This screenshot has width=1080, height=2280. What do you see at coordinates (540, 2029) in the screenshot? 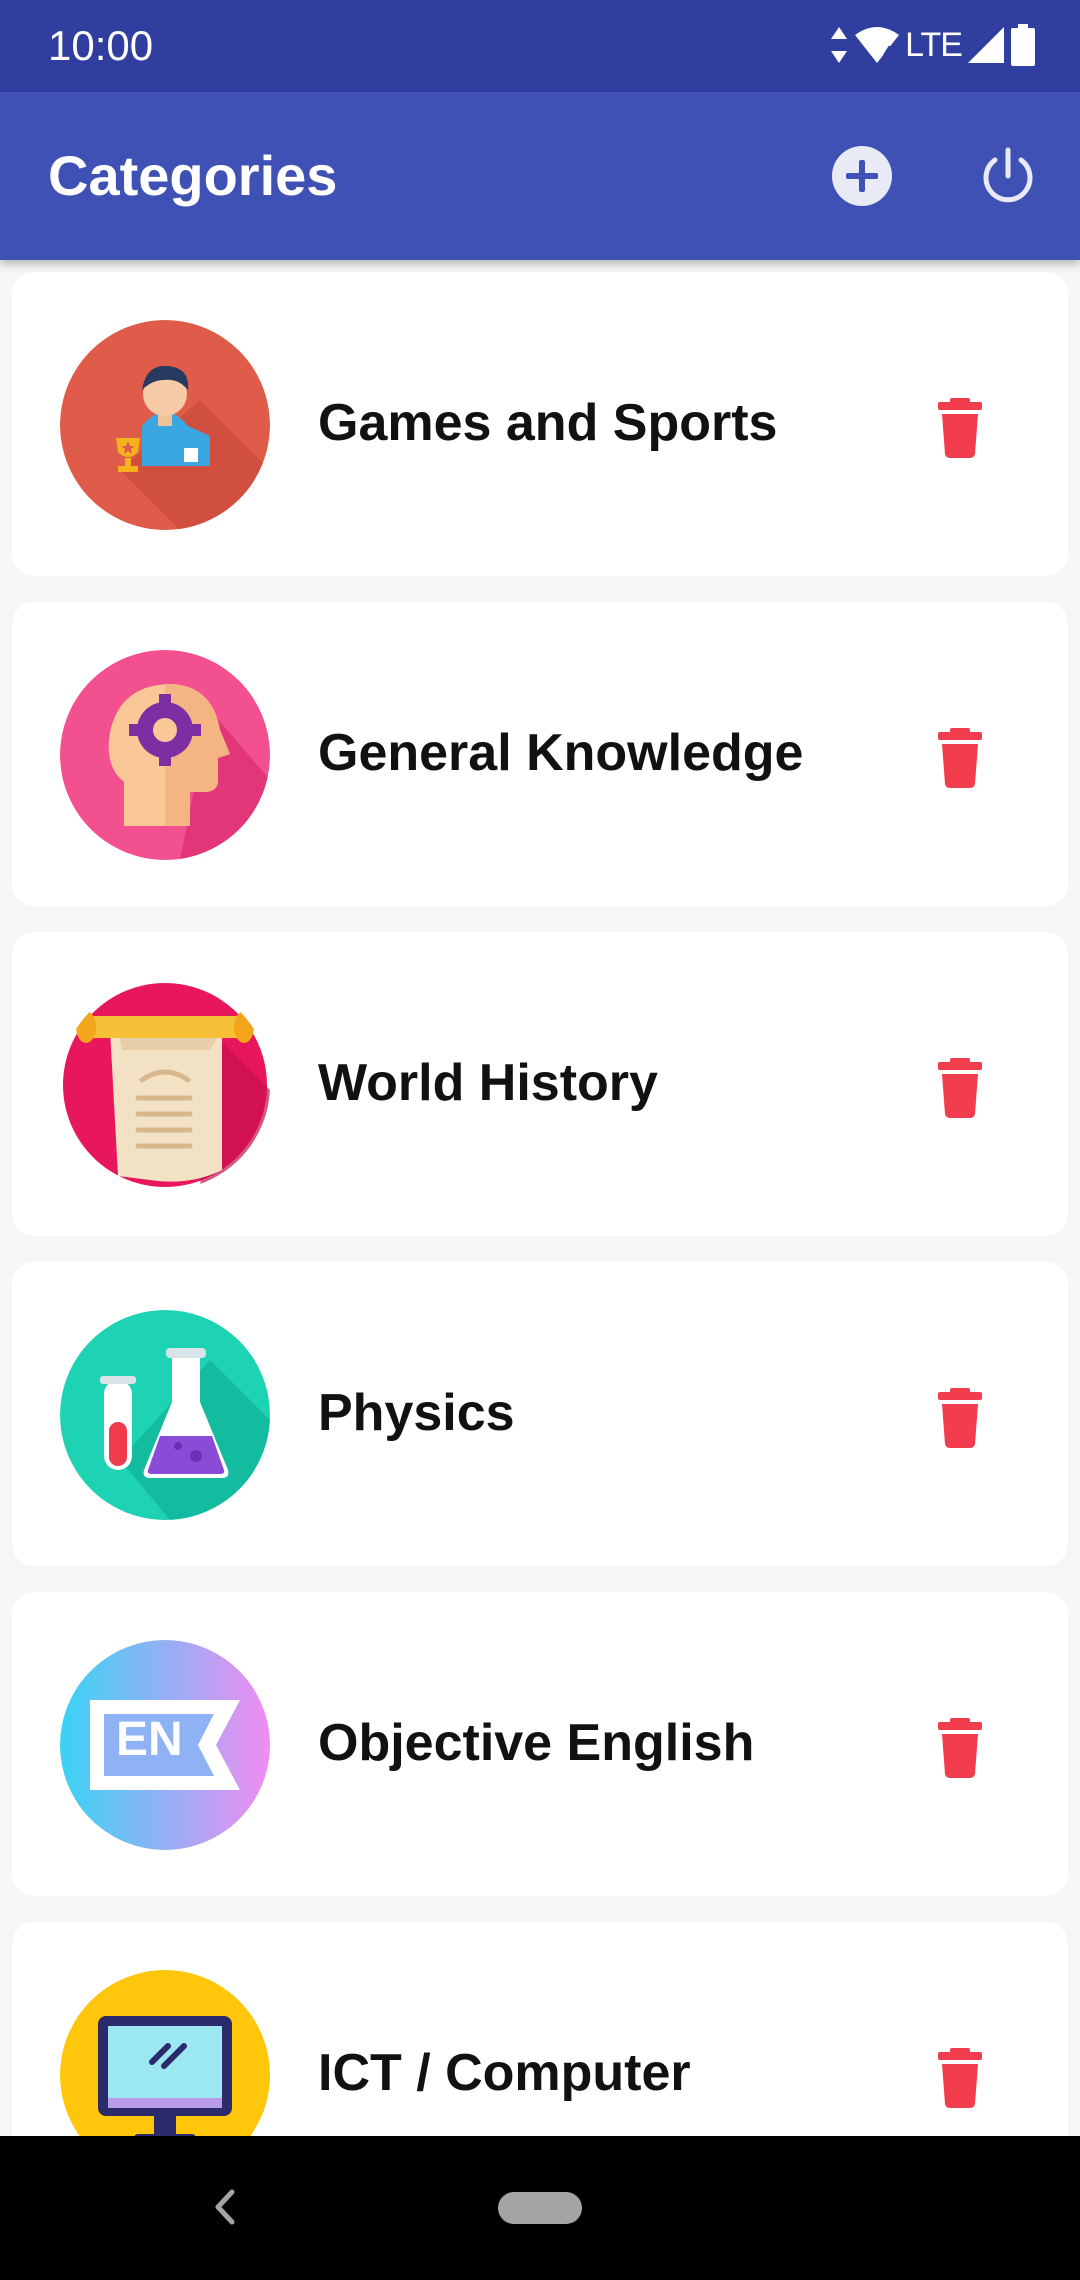
I see `category-card: ICT / Computer` at bounding box center [540, 2029].